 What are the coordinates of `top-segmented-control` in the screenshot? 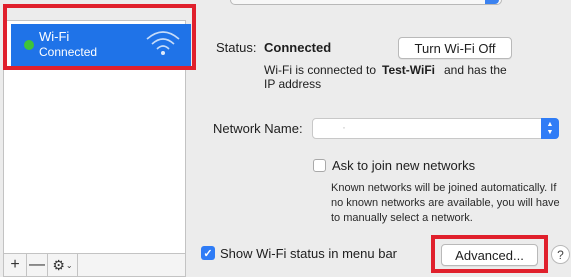 It's located at (366, 2).